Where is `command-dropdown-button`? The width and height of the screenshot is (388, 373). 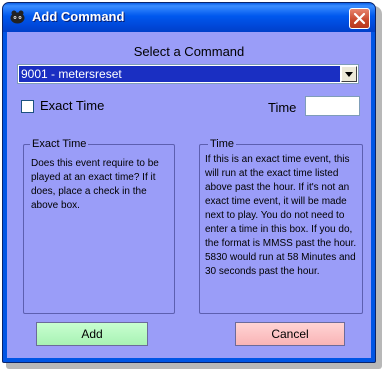 command-dropdown-button is located at coordinates (349, 74).